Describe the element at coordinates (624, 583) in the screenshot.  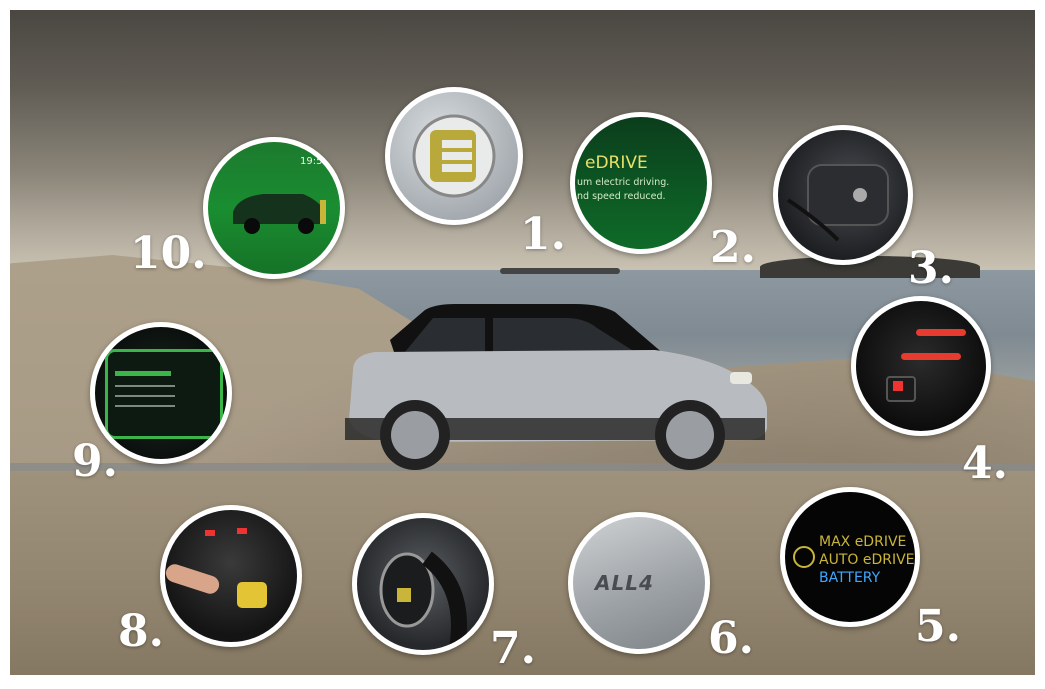
I see `all4-badge-text: ALL4` at that location.